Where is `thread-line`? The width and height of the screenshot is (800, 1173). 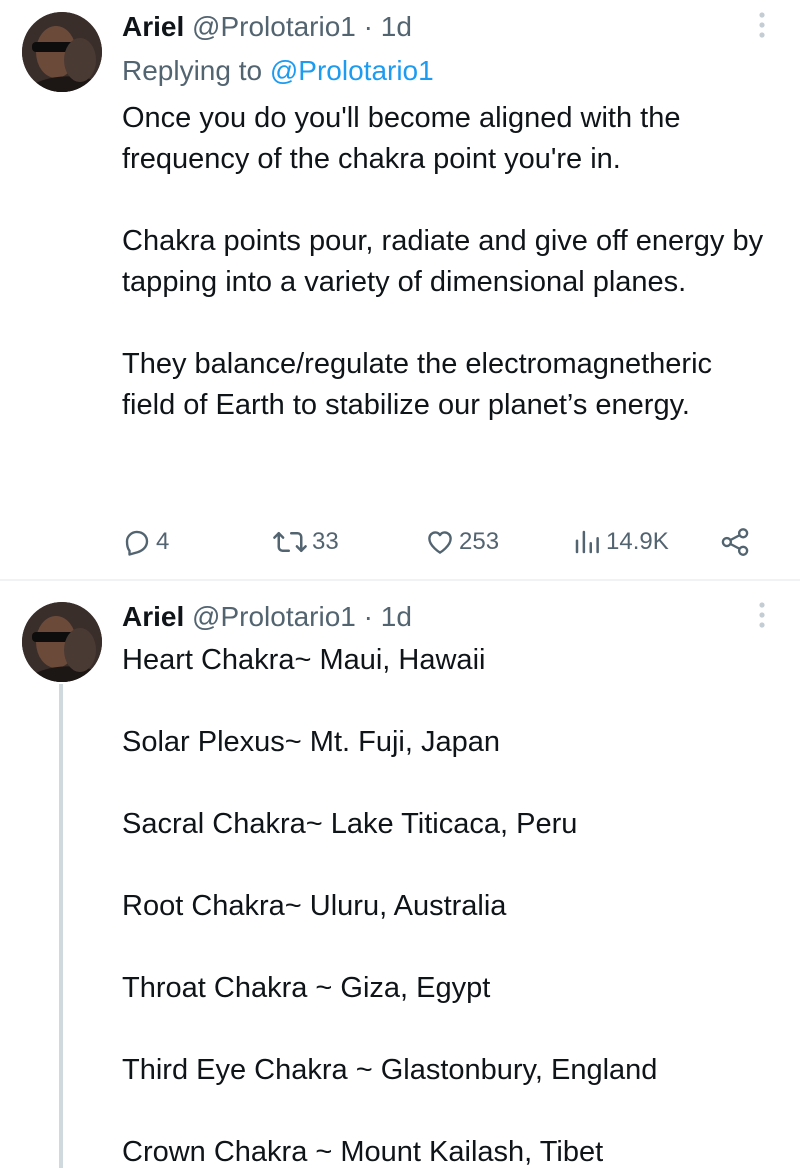
thread-line is located at coordinates (61, 926).